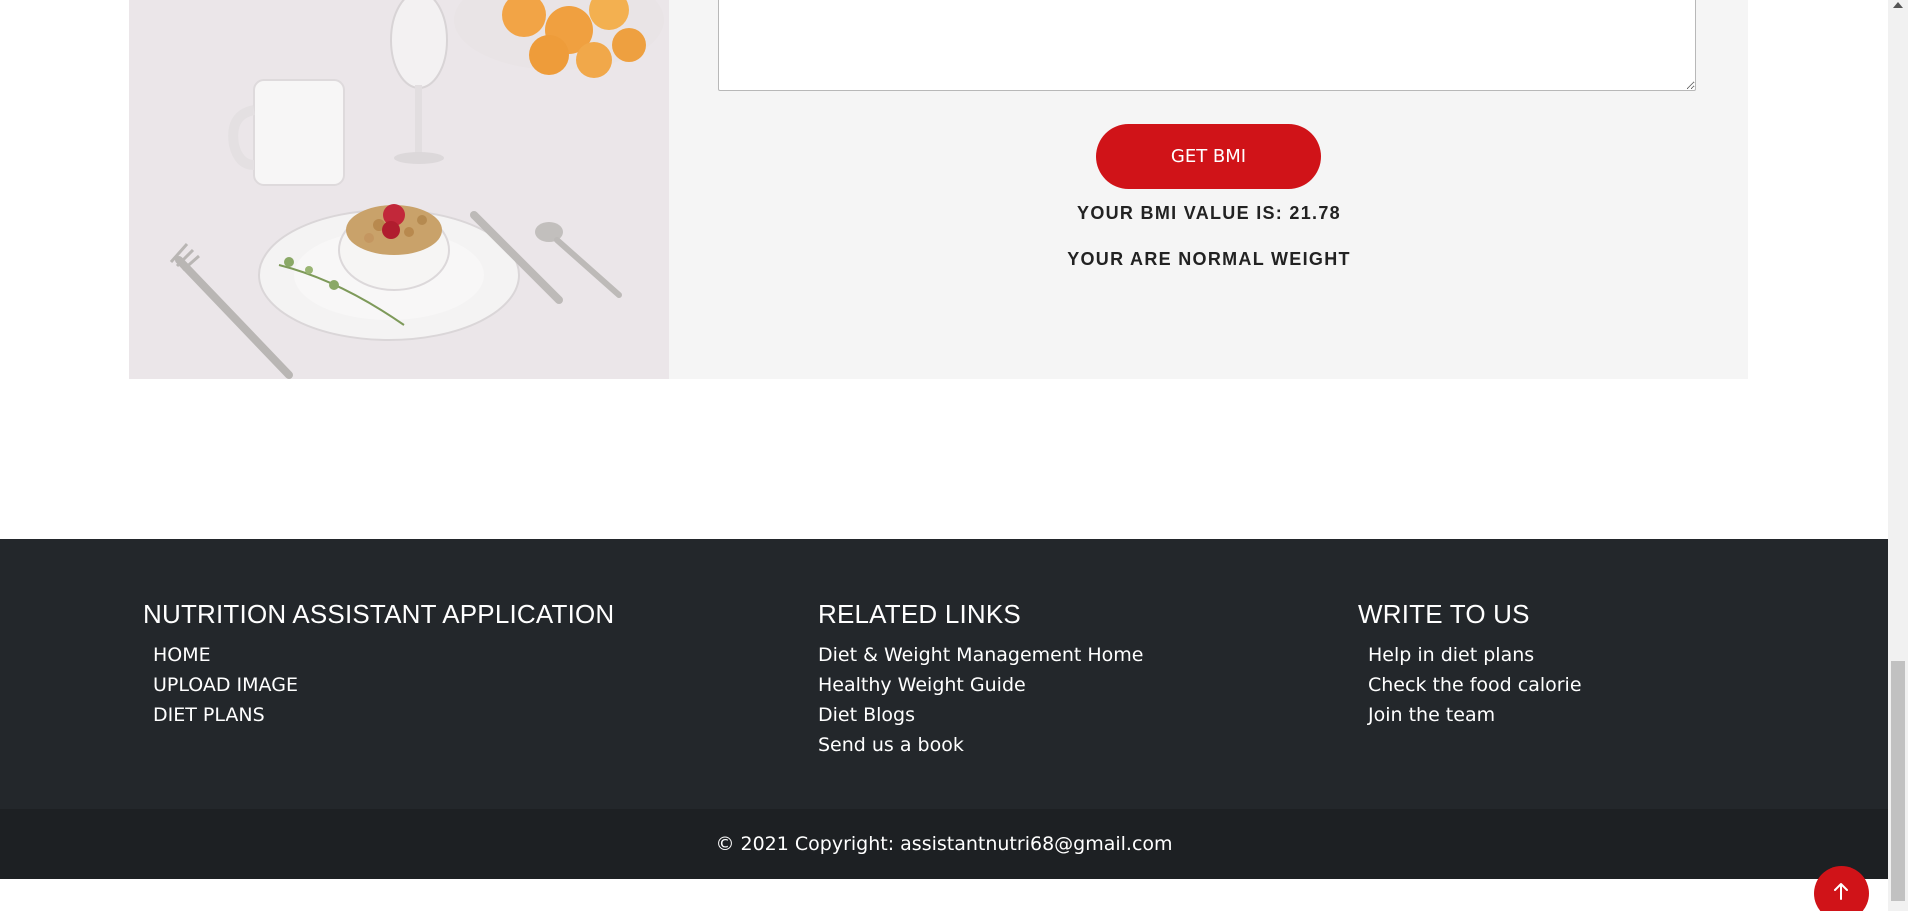 The width and height of the screenshot is (1908, 911). I want to click on footer-link-join-team: Join the team, so click(1431, 715).